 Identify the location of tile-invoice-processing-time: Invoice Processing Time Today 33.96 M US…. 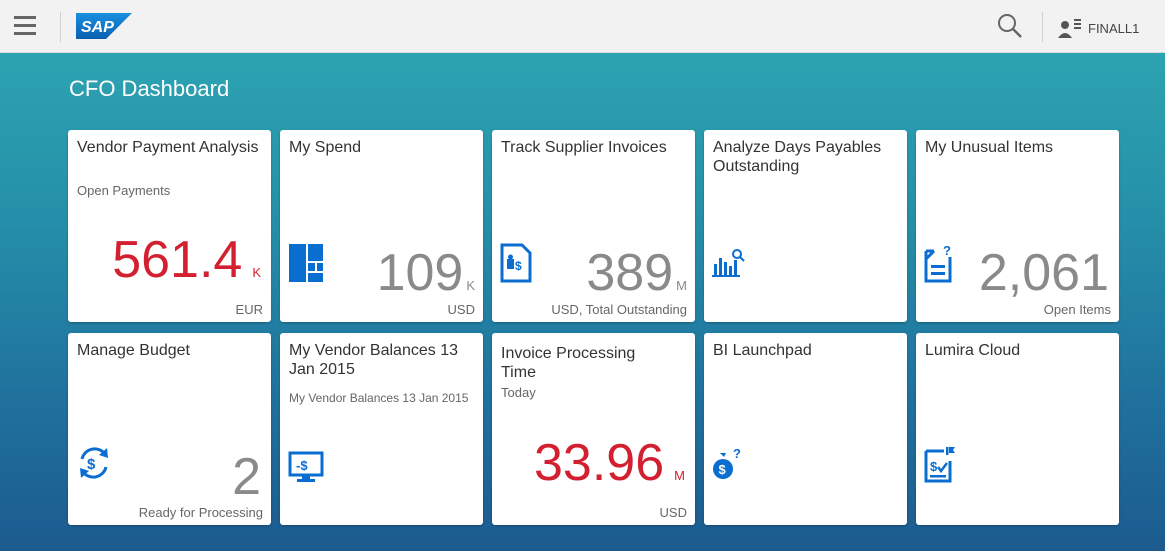
(593, 429).